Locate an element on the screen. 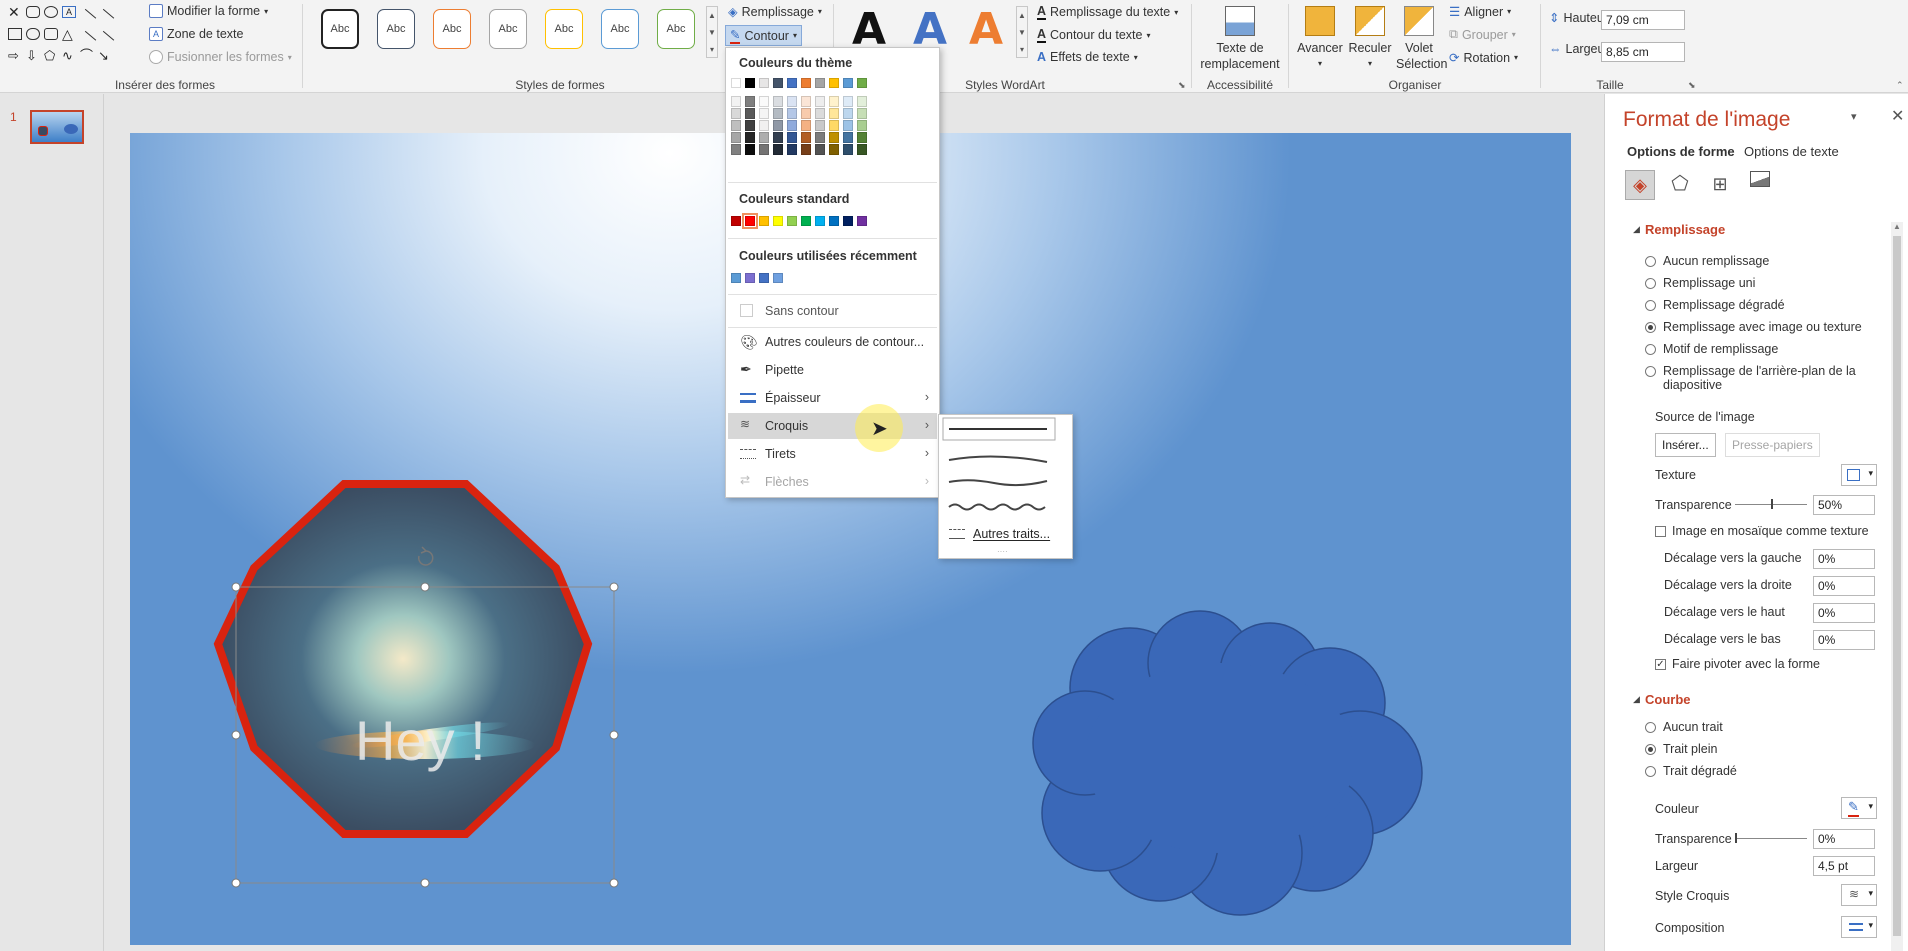 This screenshot has height=951, width=1908. no-outline-item: Sans contour is located at coordinates (832, 311).